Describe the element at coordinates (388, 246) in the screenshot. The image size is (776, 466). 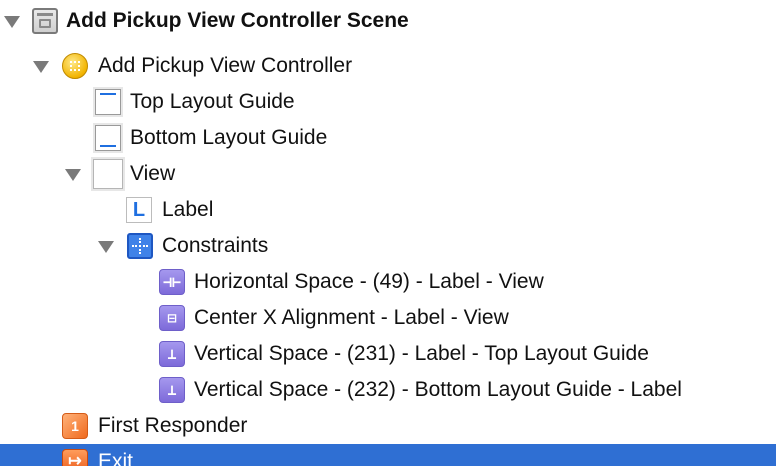
I see `outline-row-constraints: Constraints` at that location.